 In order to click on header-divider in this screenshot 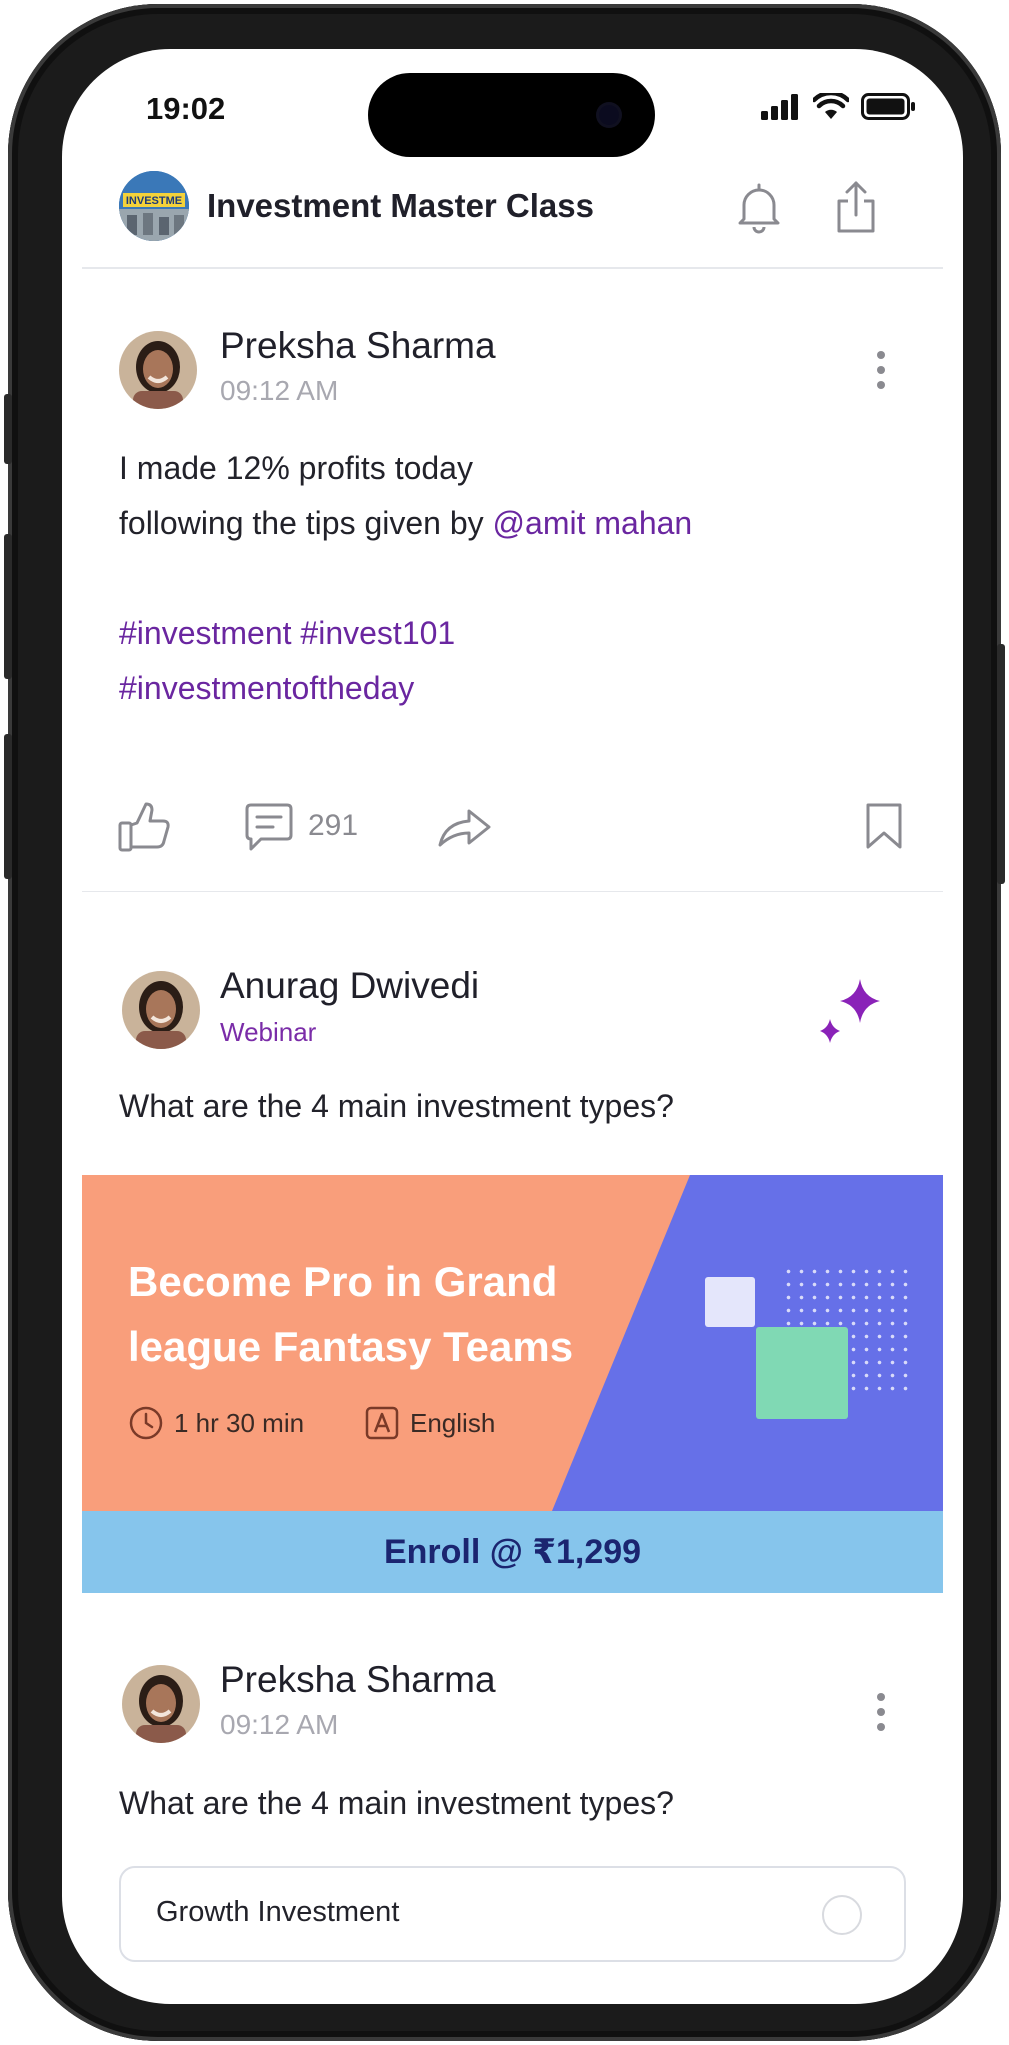, I will do `click(512, 268)`.